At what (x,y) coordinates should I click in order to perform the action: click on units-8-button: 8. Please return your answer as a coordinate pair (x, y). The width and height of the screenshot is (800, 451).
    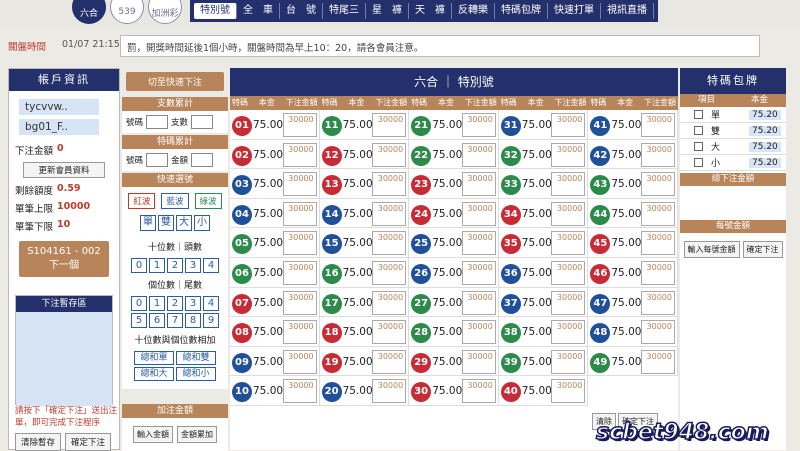
    Looking at the image, I should click on (193, 320).